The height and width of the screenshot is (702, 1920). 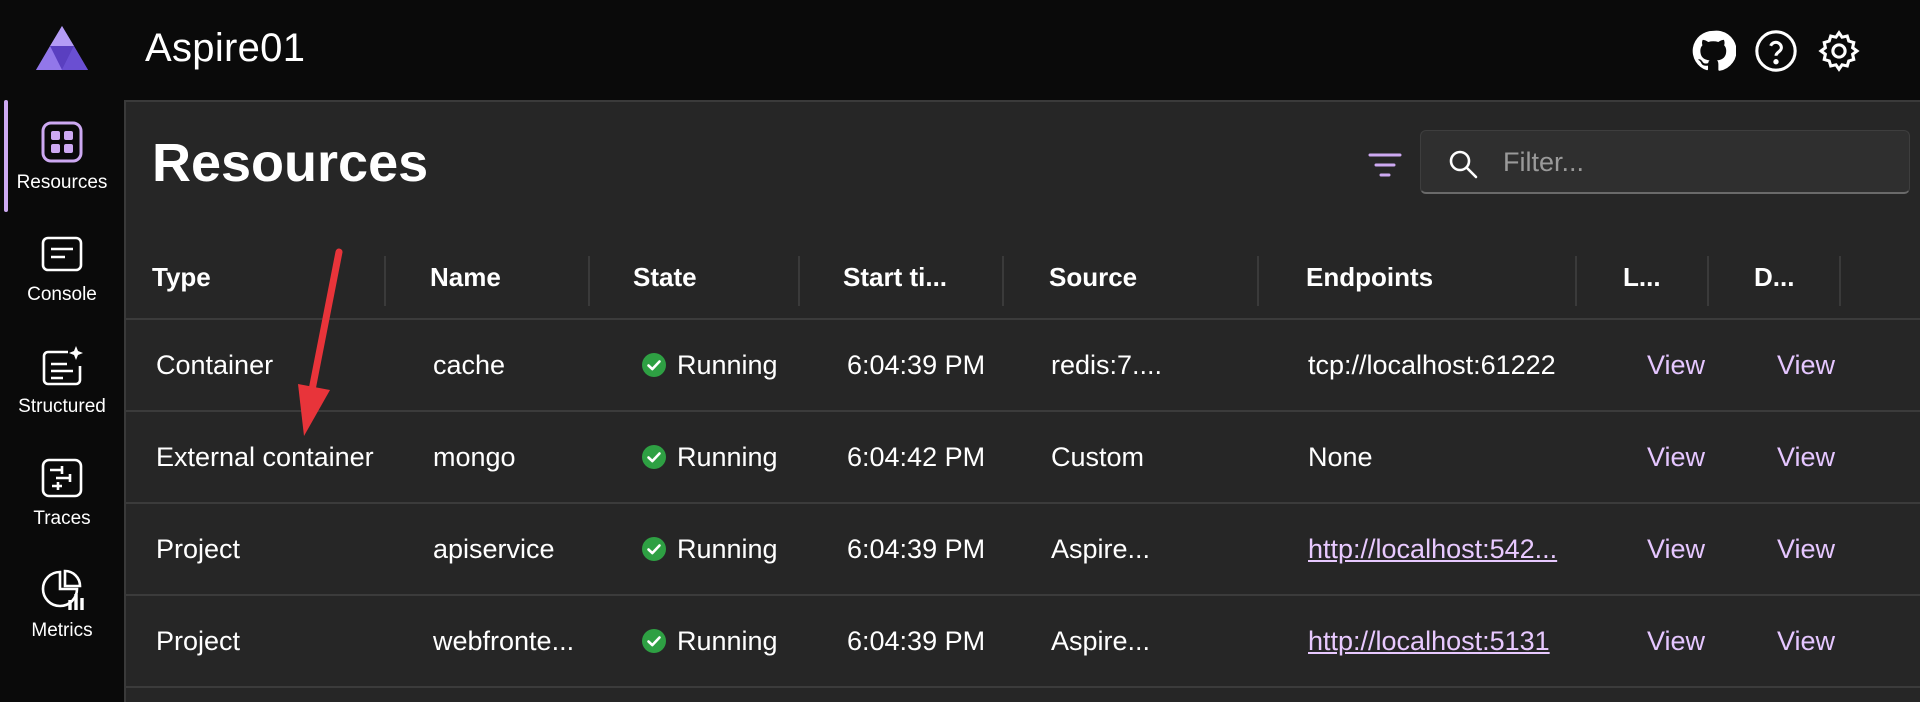 I want to click on sidebar-item-console: Console, so click(x=62, y=268).